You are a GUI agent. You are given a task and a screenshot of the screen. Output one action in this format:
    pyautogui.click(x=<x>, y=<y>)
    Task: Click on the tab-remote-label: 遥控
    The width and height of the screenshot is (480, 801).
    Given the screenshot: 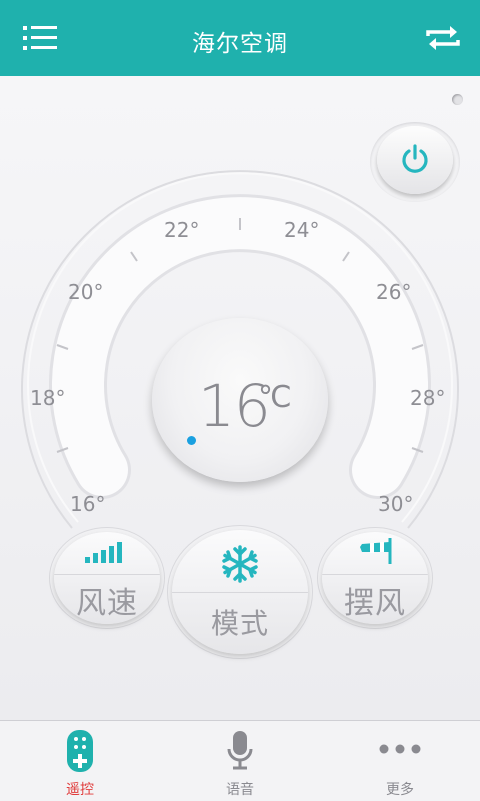 What is the action you would take?
    pyautogui.click(x=80, y=790)
    